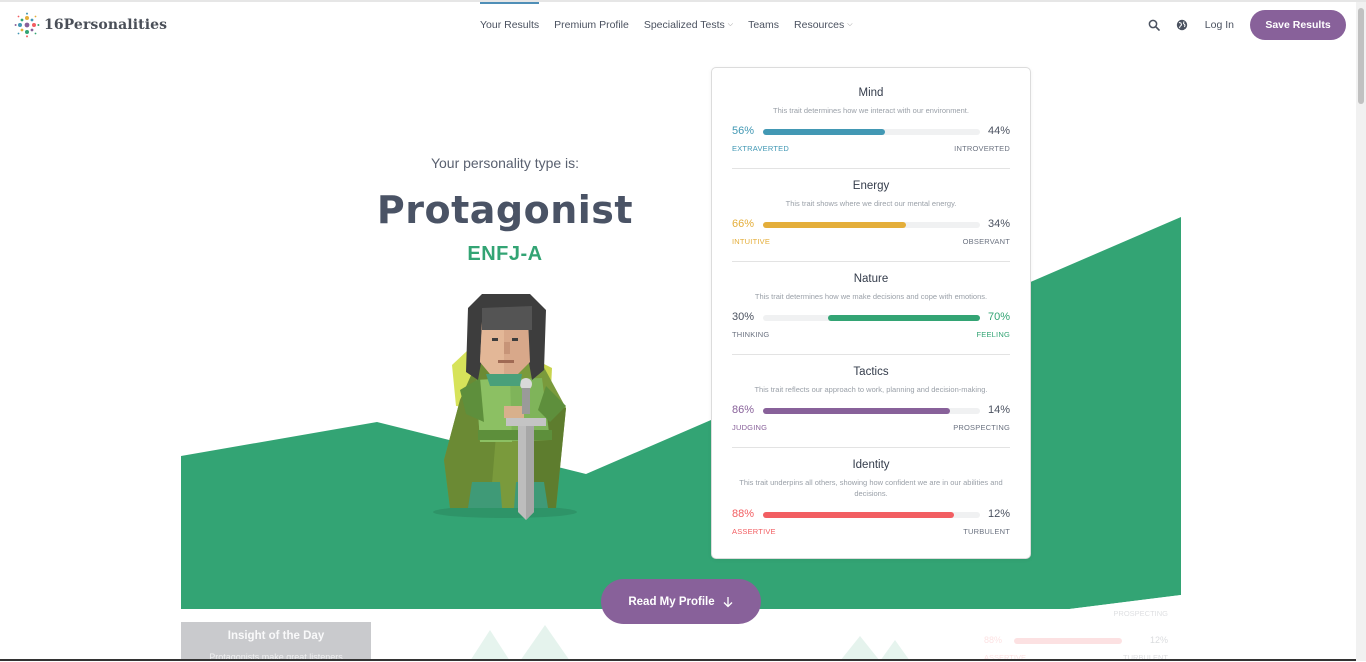 The image size is (1366, 662). I want to click on trait-bar-row: 30% 70%, so click(871, 318).